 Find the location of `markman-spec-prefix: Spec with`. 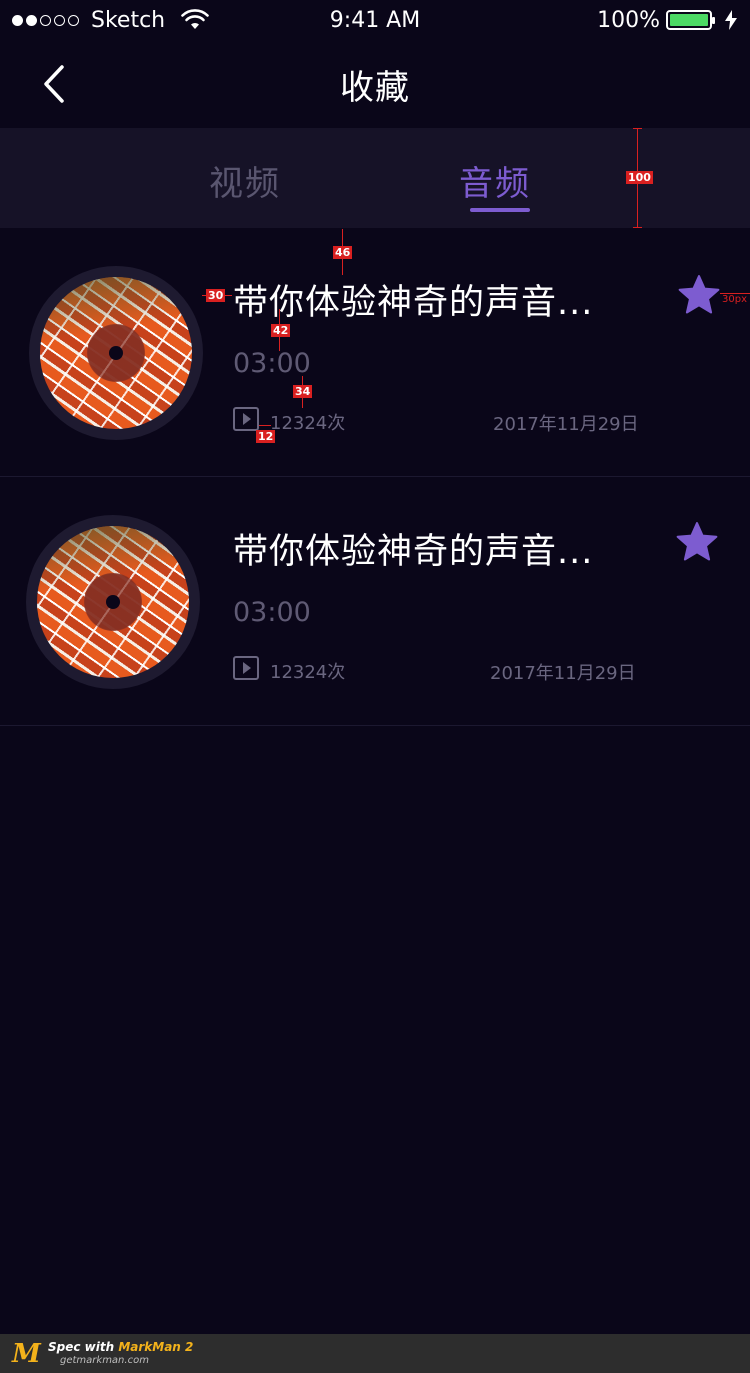

markman-spec-prefix: Spec with is located at coordinates (83, 1346).